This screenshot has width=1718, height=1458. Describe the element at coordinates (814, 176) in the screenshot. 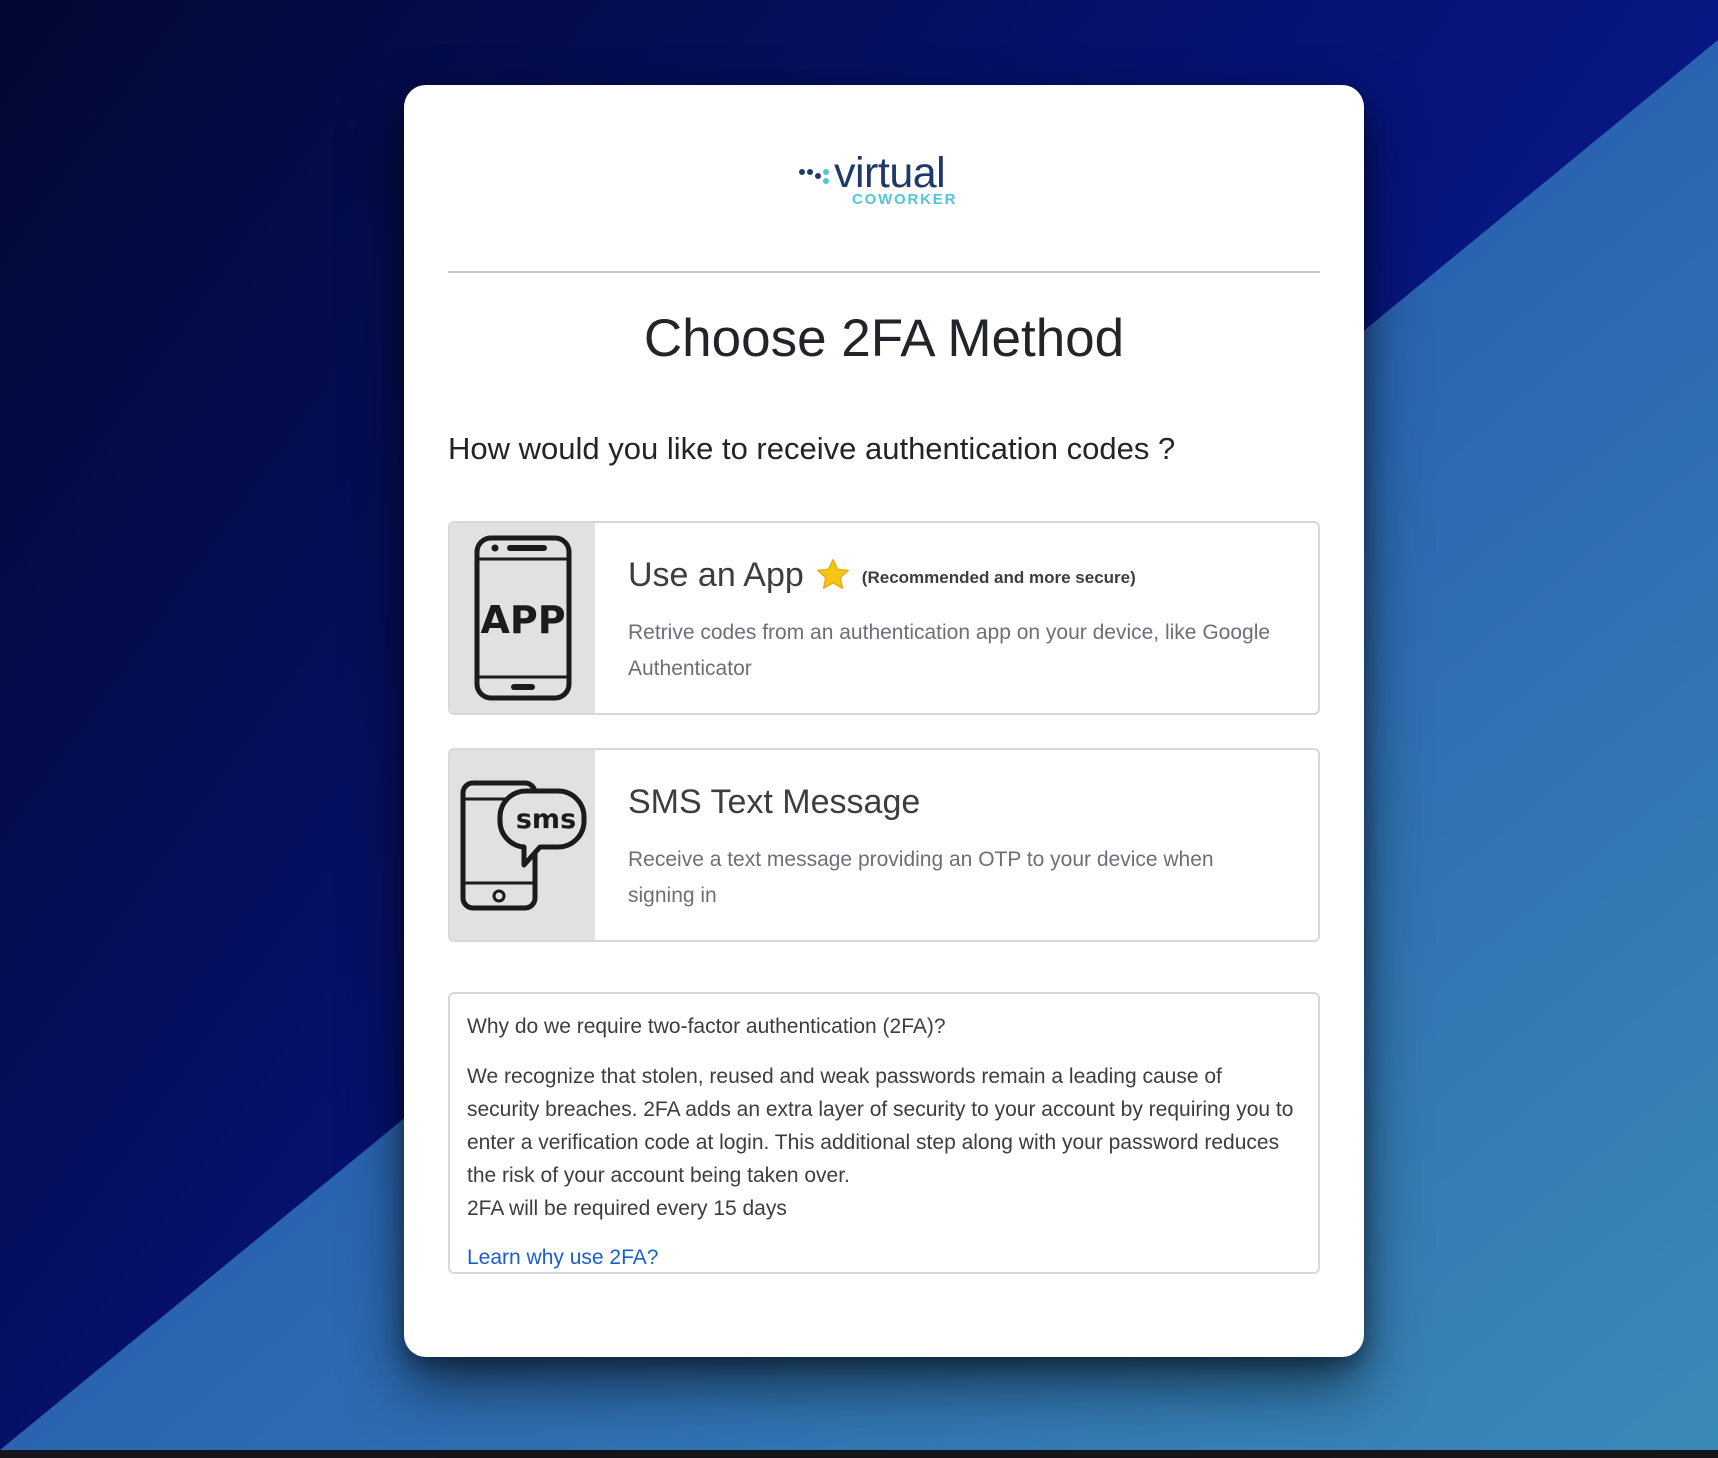

I see `logo-dots-icon` at that location.